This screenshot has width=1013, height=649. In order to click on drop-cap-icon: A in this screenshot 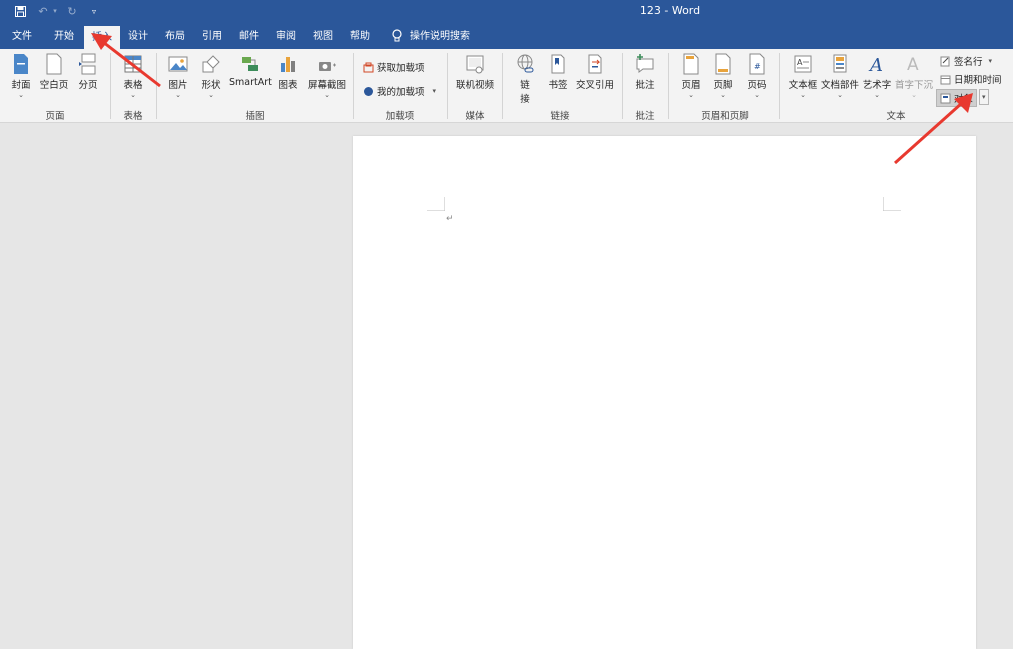, I will do `click(913, 65)`.